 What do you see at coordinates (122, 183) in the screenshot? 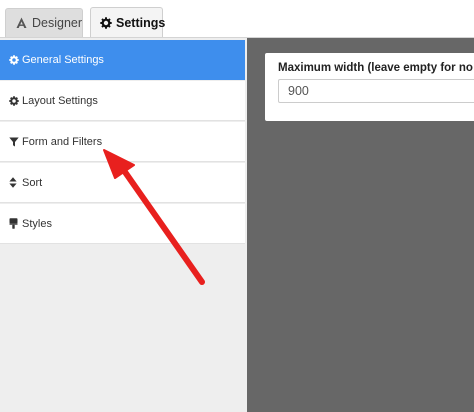
I see `sidebar-item-sort: Sort` at bounding box center [122, 183].